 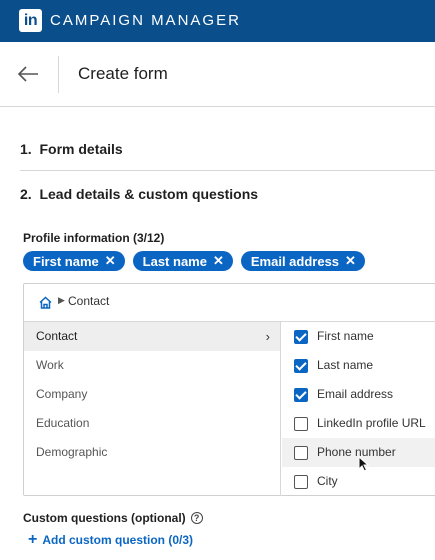 What do you see at coordinates (26, 194) in the screenshot?
I see `section-number: 2.` at bounding box center [26, 194].